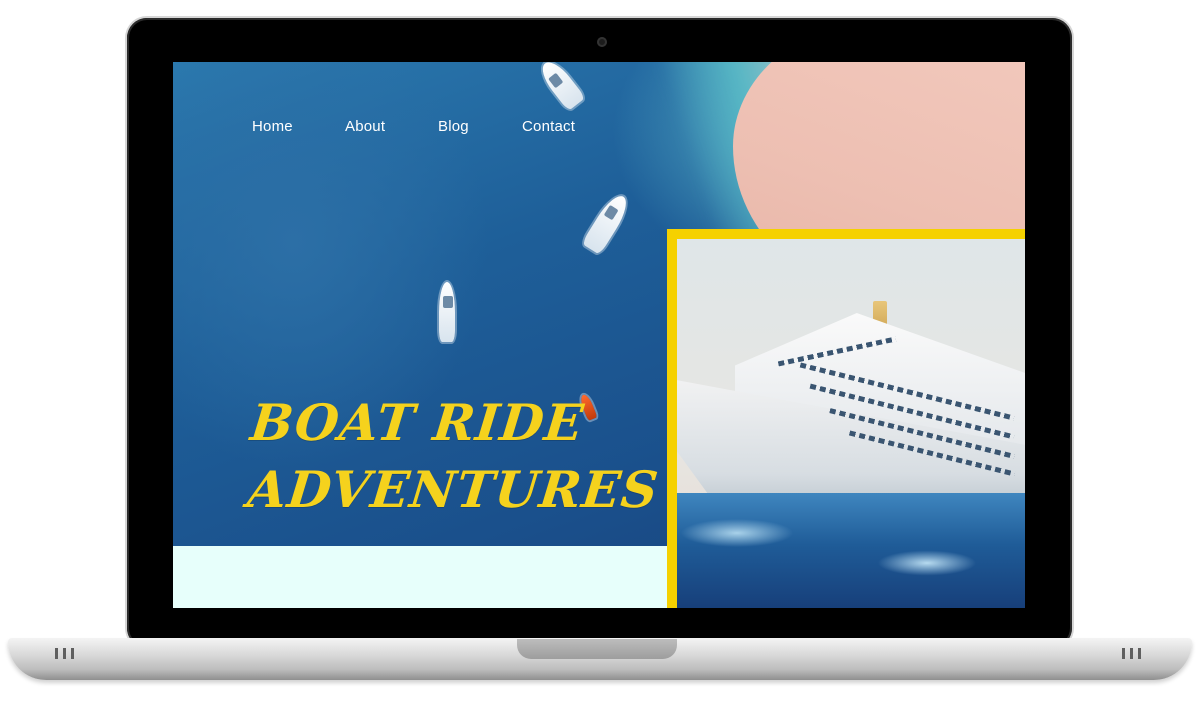 This screenshot has height=701, width=1200. Describe the element at coordinates (851, 550) in the screenshot. I see `sea-waves` at that location.